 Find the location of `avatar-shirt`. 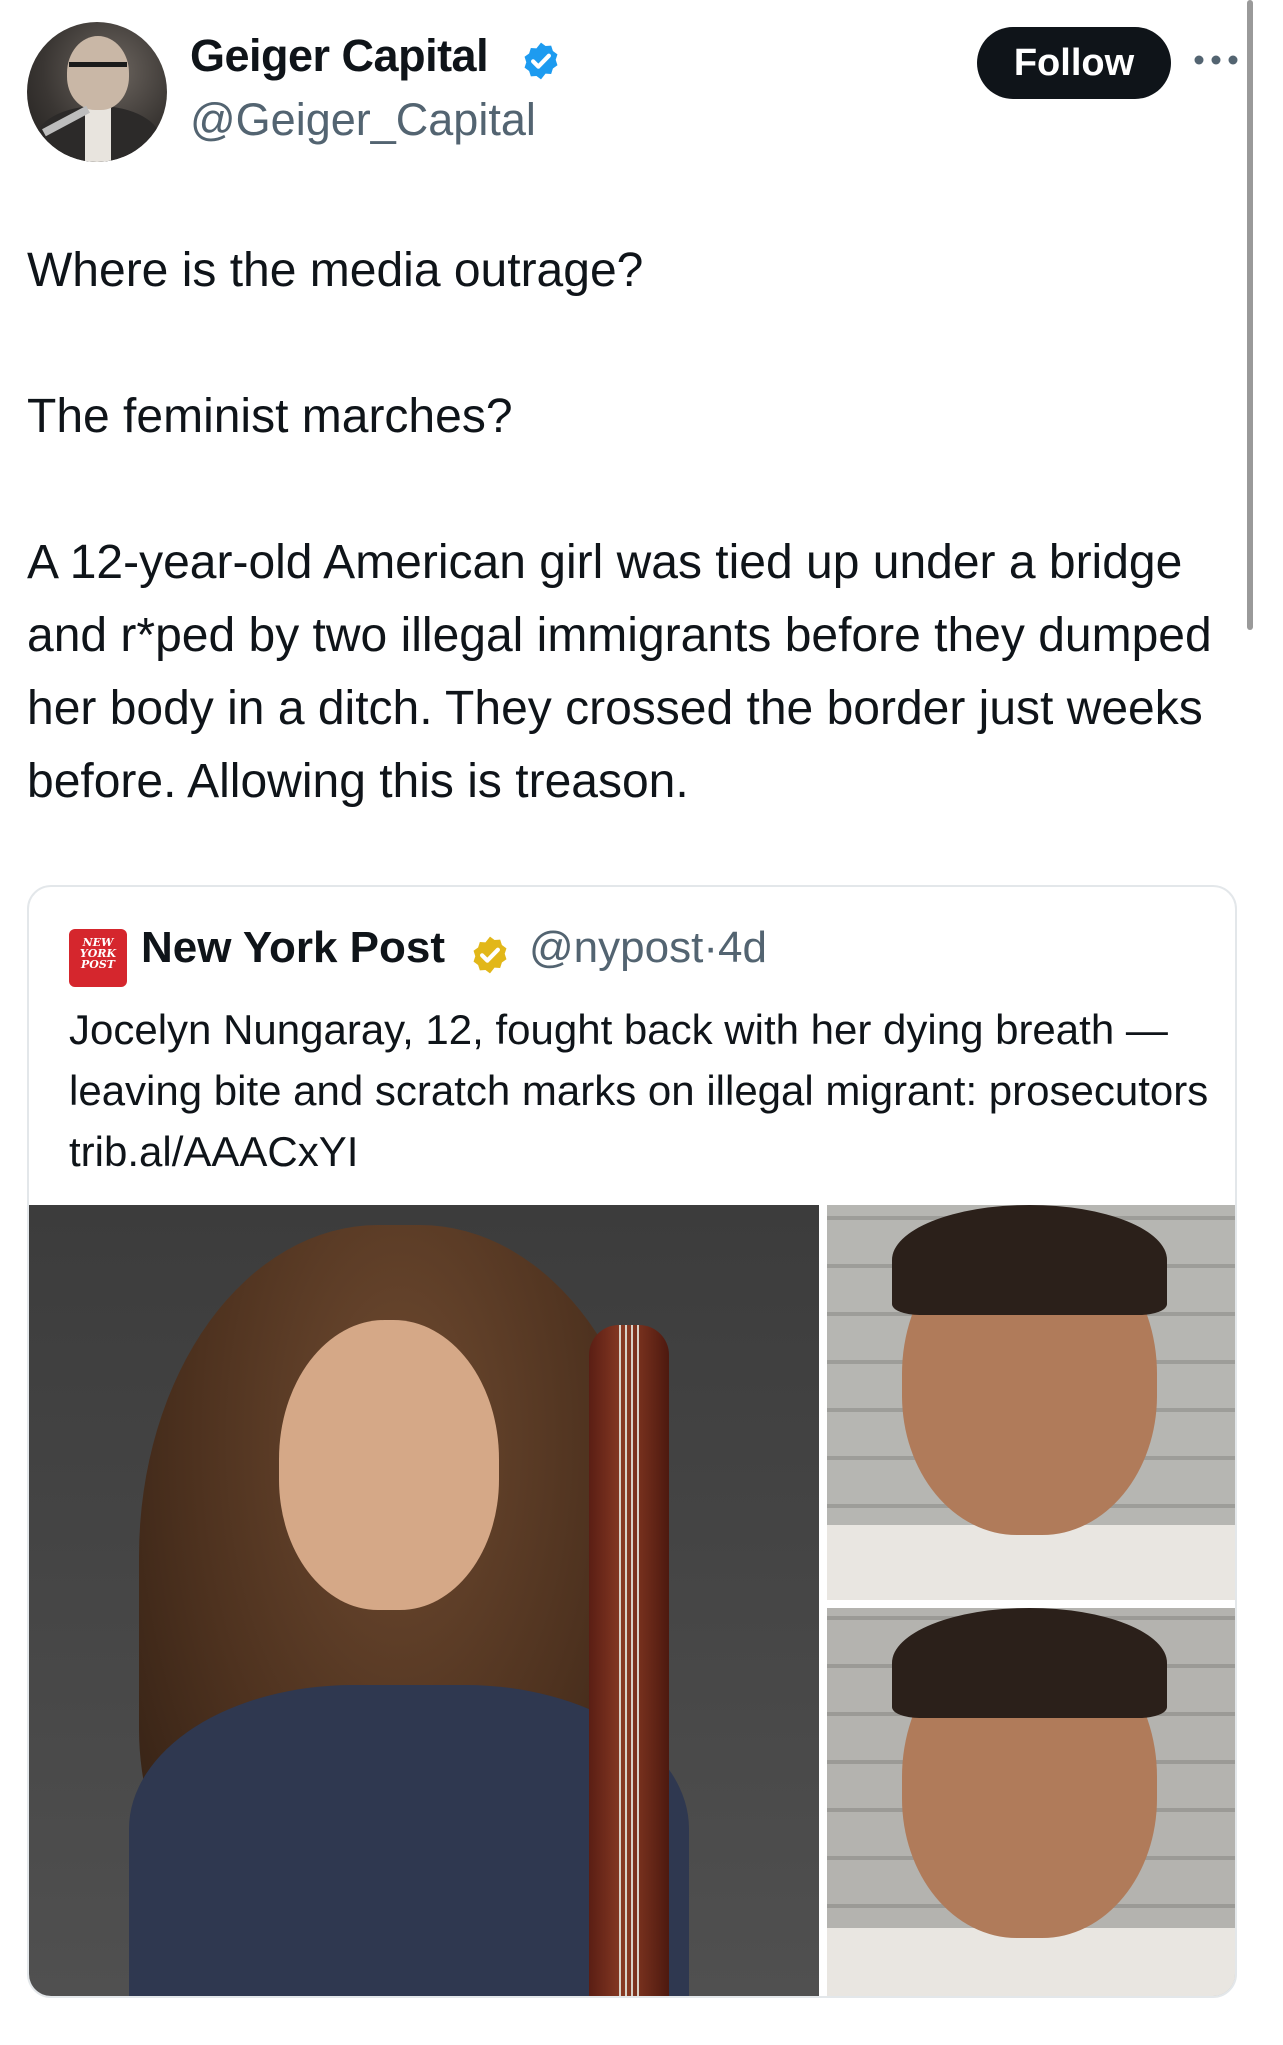

avatar-shirt is located at coordinates (98, 135).